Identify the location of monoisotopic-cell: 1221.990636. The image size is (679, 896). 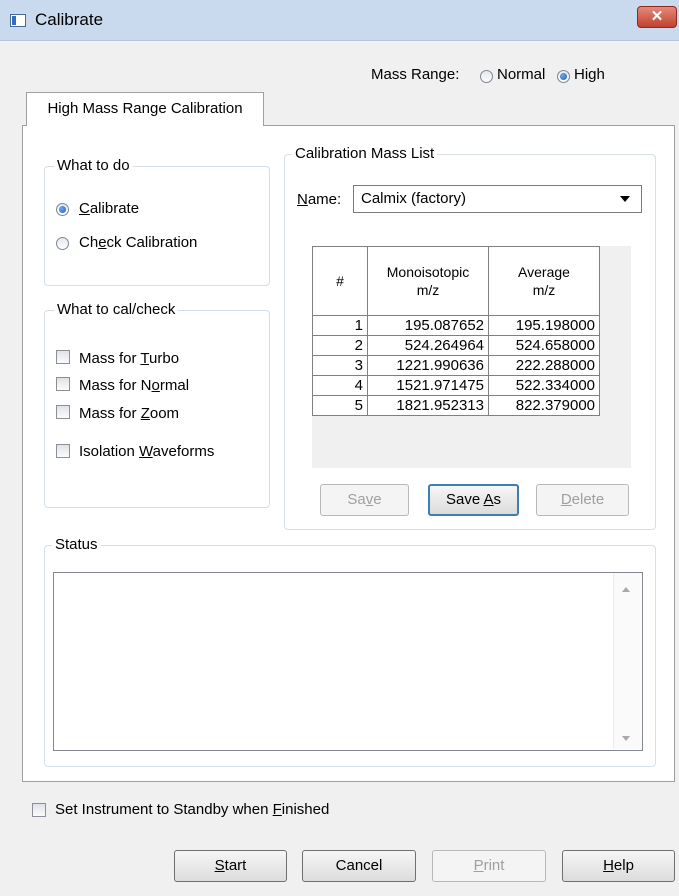
(428, 365).